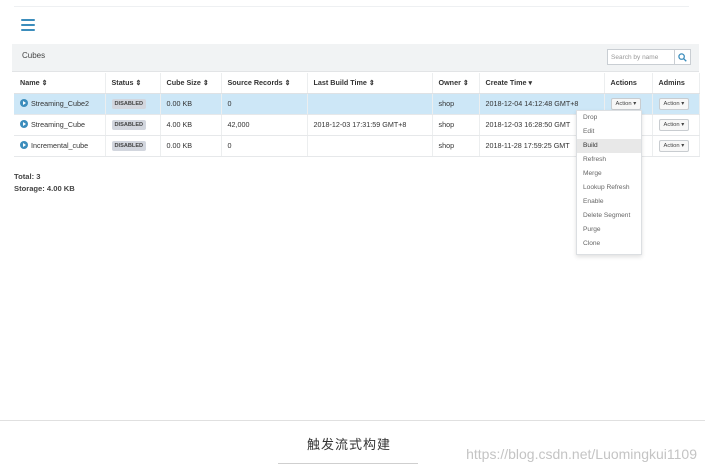 Image resolution: width=705 pixels, height=472 pixels. Describe the element at coordinates (641, 57) in the screenshot. I see `search-input` at that location.